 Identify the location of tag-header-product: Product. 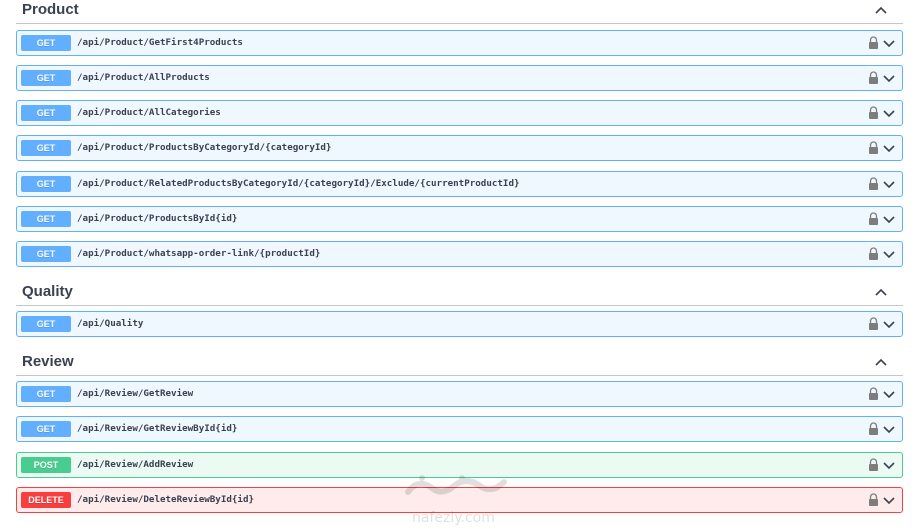
(459, 12).